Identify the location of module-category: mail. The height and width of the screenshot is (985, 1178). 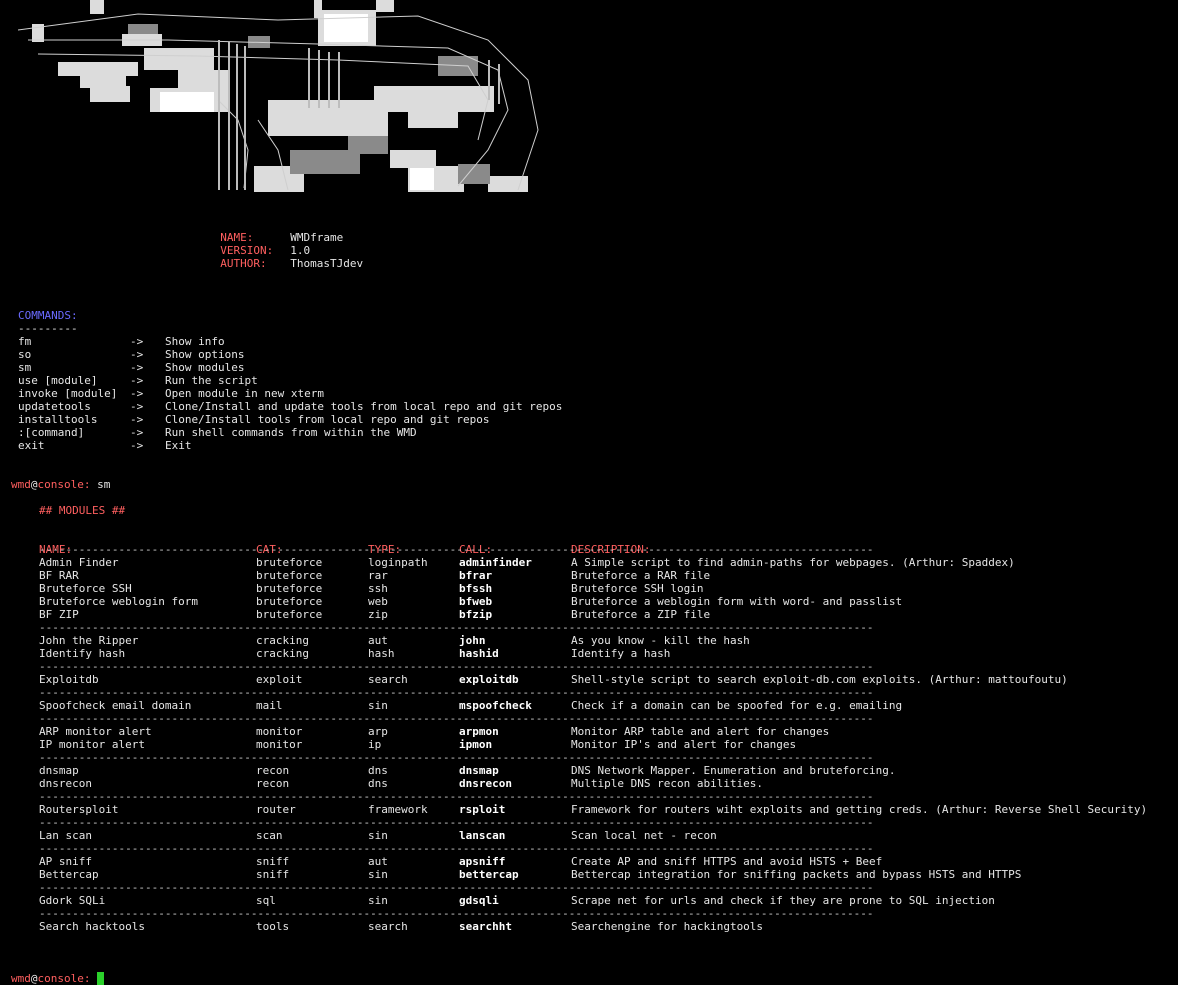
(269, 705).